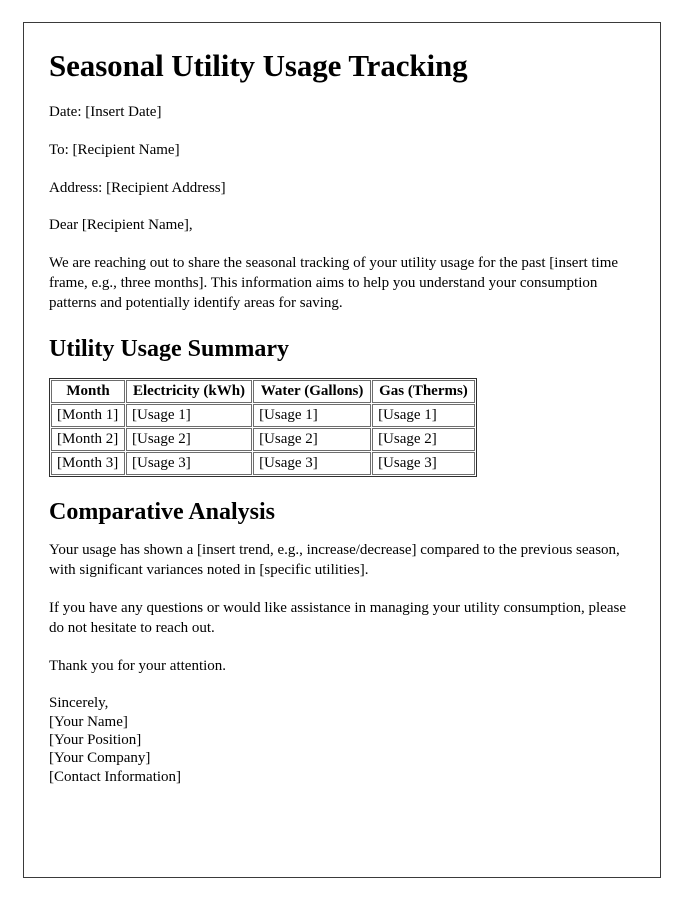 The width and height of the screenshot is (700, 900). What do you see at coordinates (88, 416) in the screenshot?
I see `cell-month: [Month 1]` at bounding box center [88, 416].